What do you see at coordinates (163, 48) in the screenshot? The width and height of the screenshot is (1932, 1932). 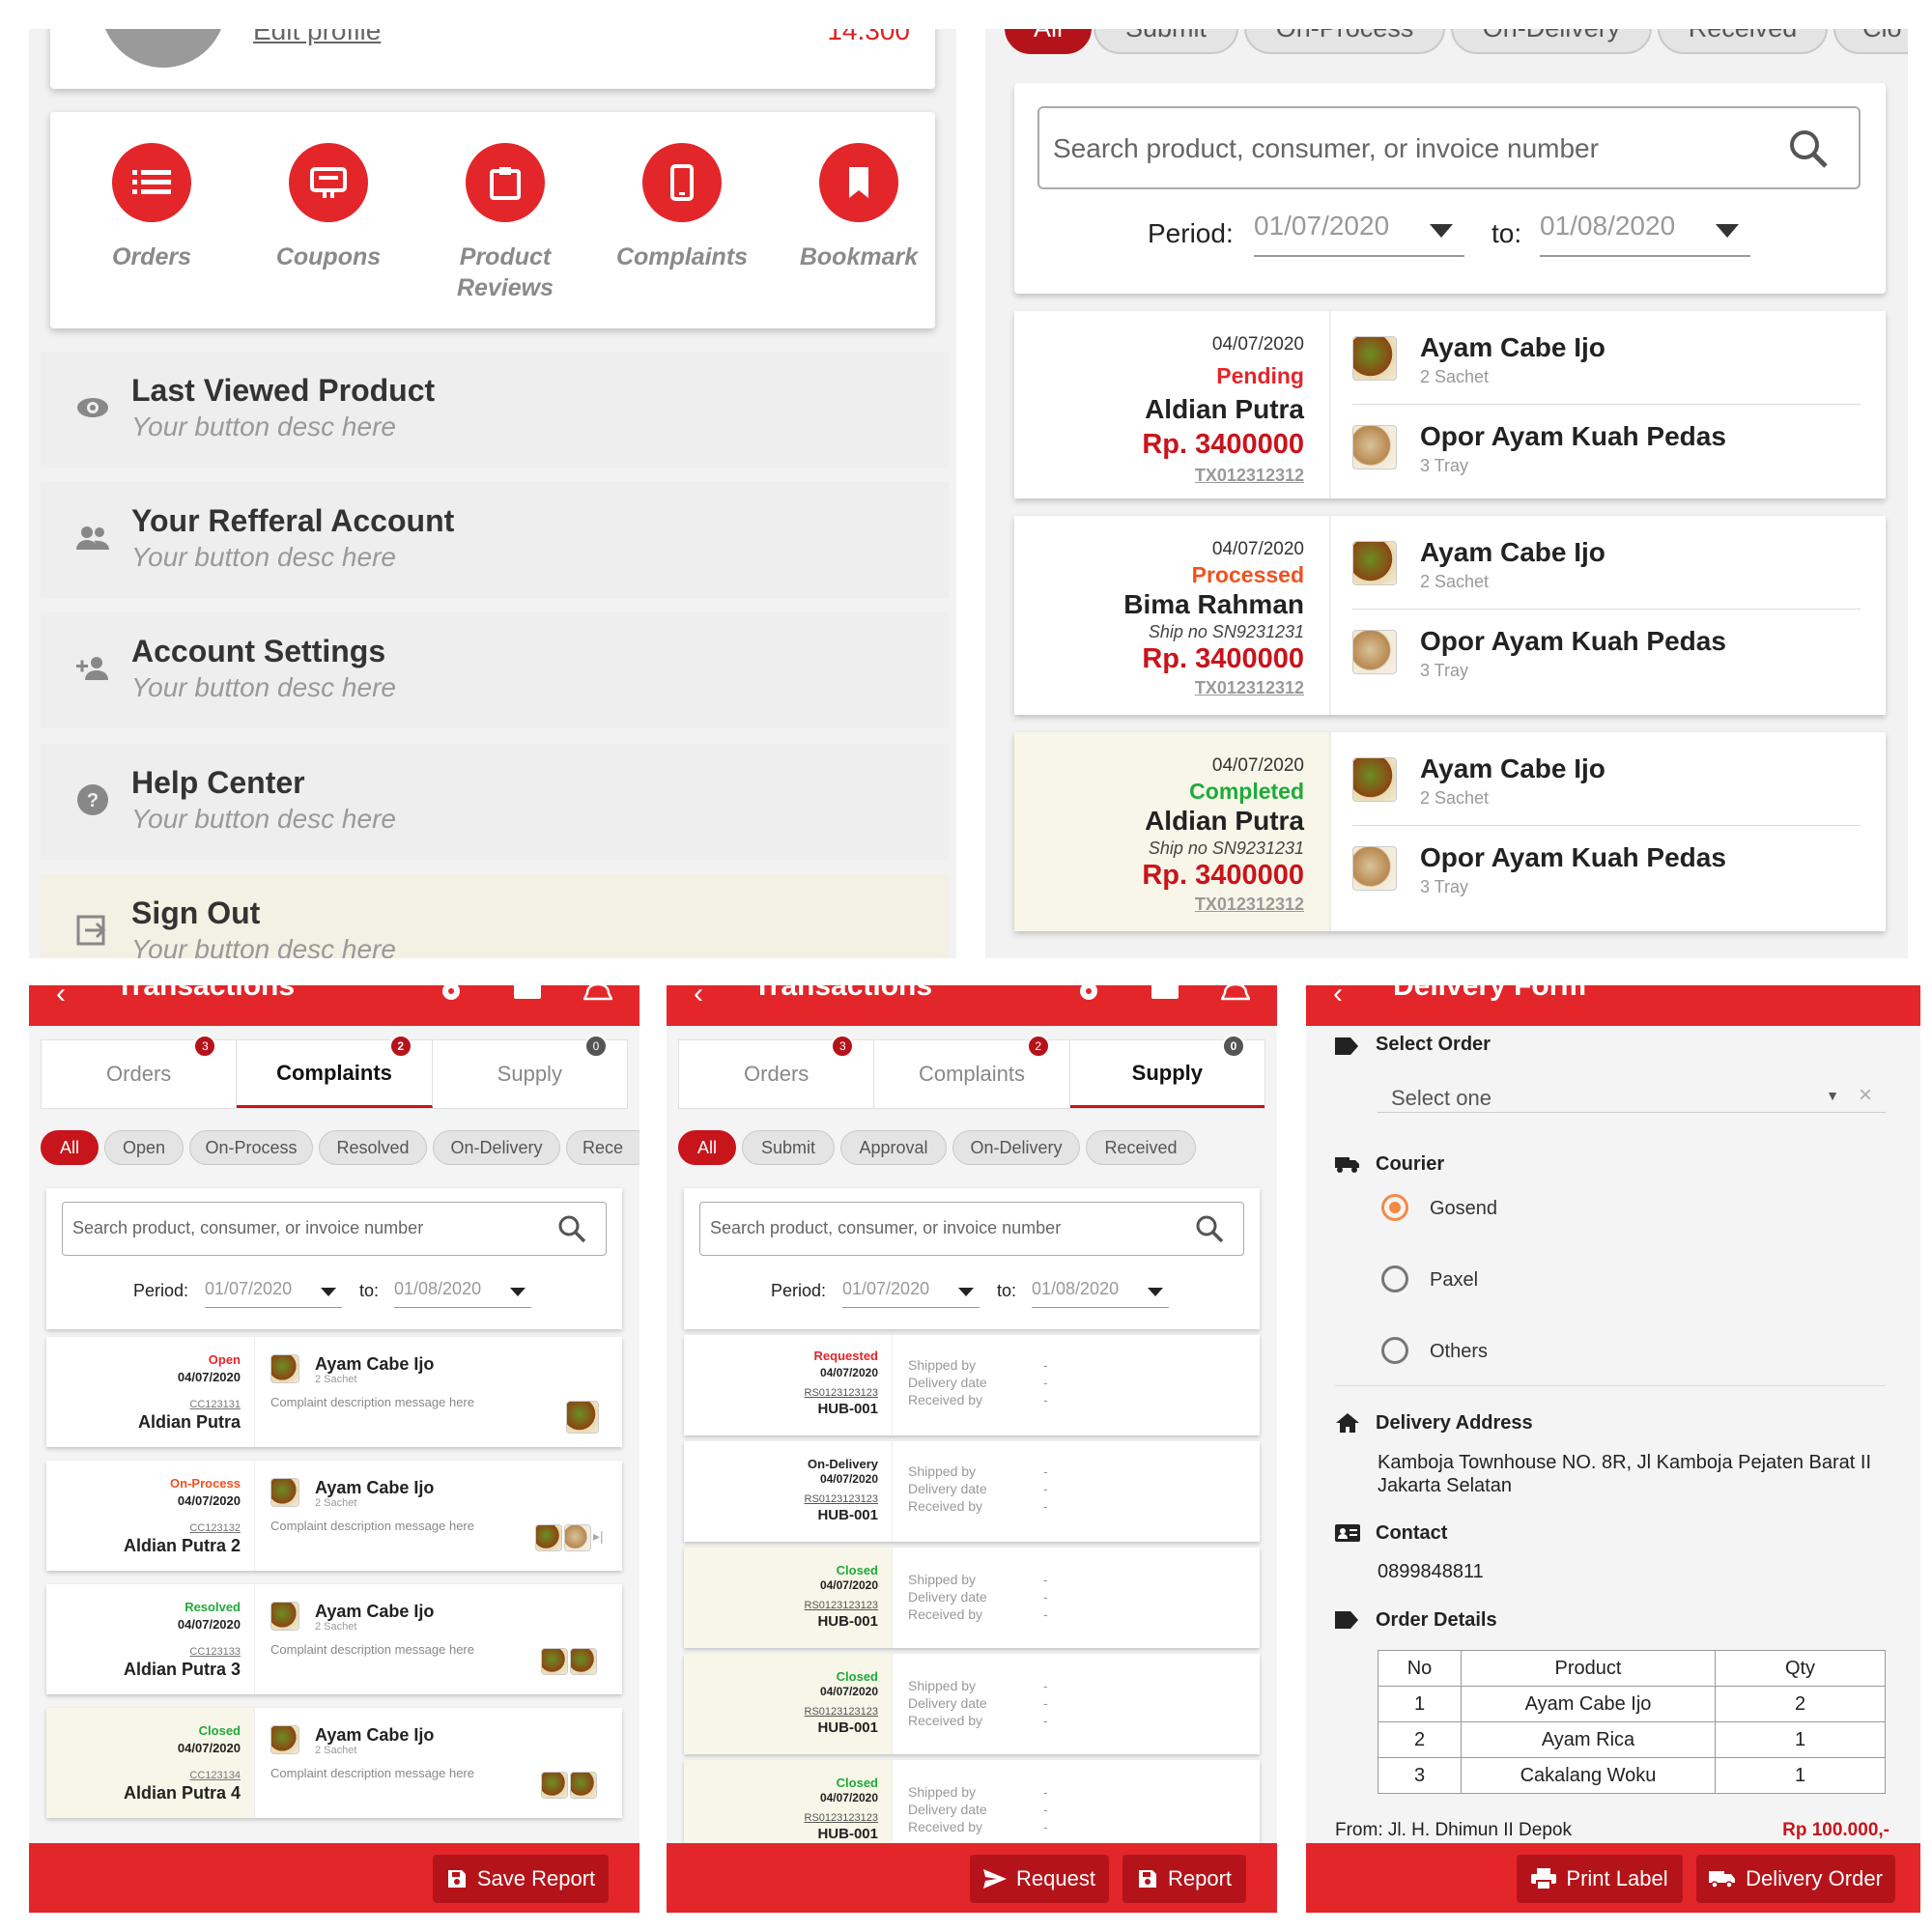 I see `avatar` at bounding box center [163, 48].